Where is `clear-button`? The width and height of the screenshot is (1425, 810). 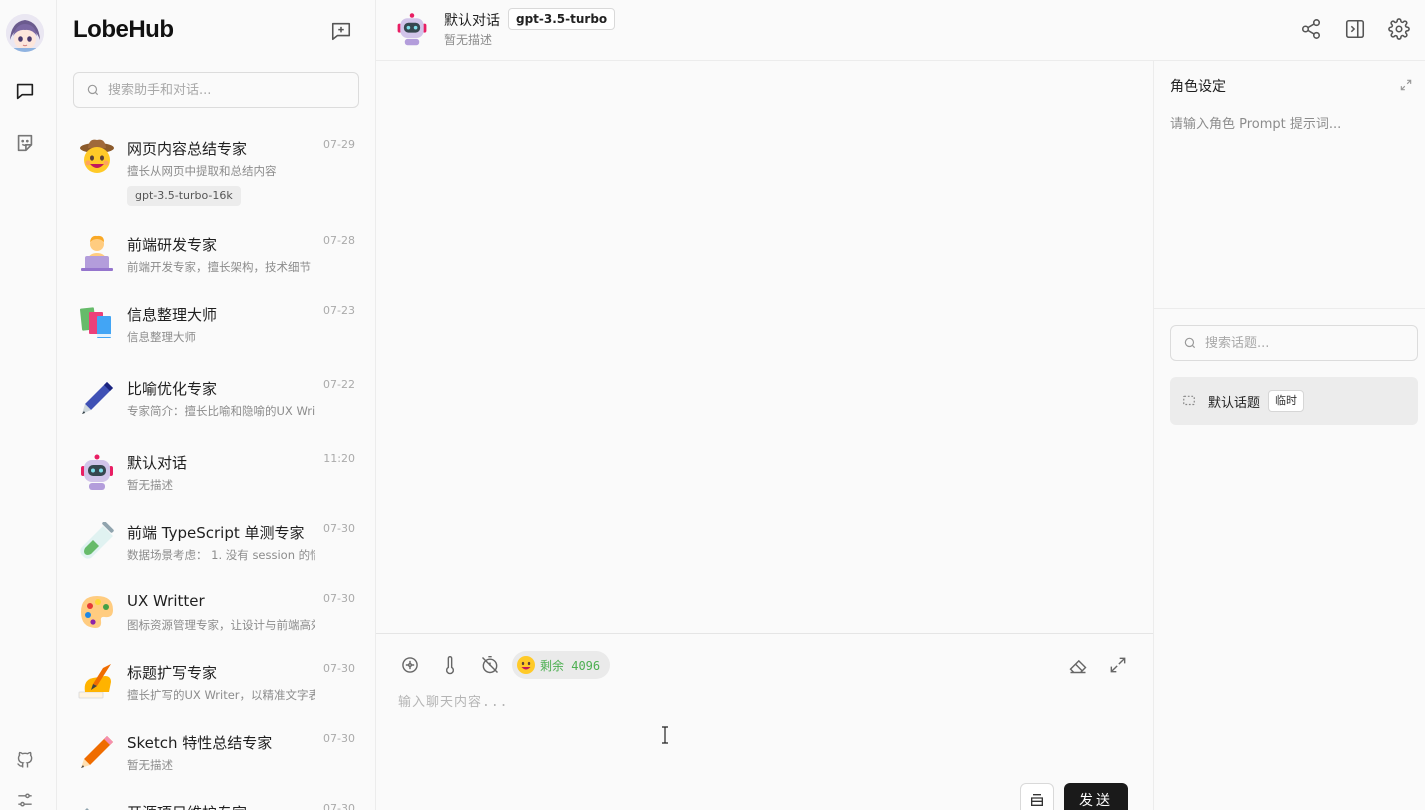
clear-button is located at coordinates (1078, 665).